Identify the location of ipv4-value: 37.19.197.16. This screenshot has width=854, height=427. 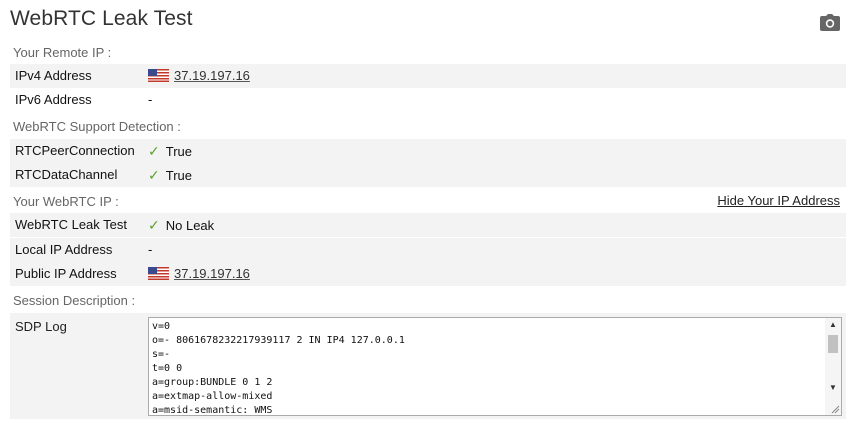
(212, 75).